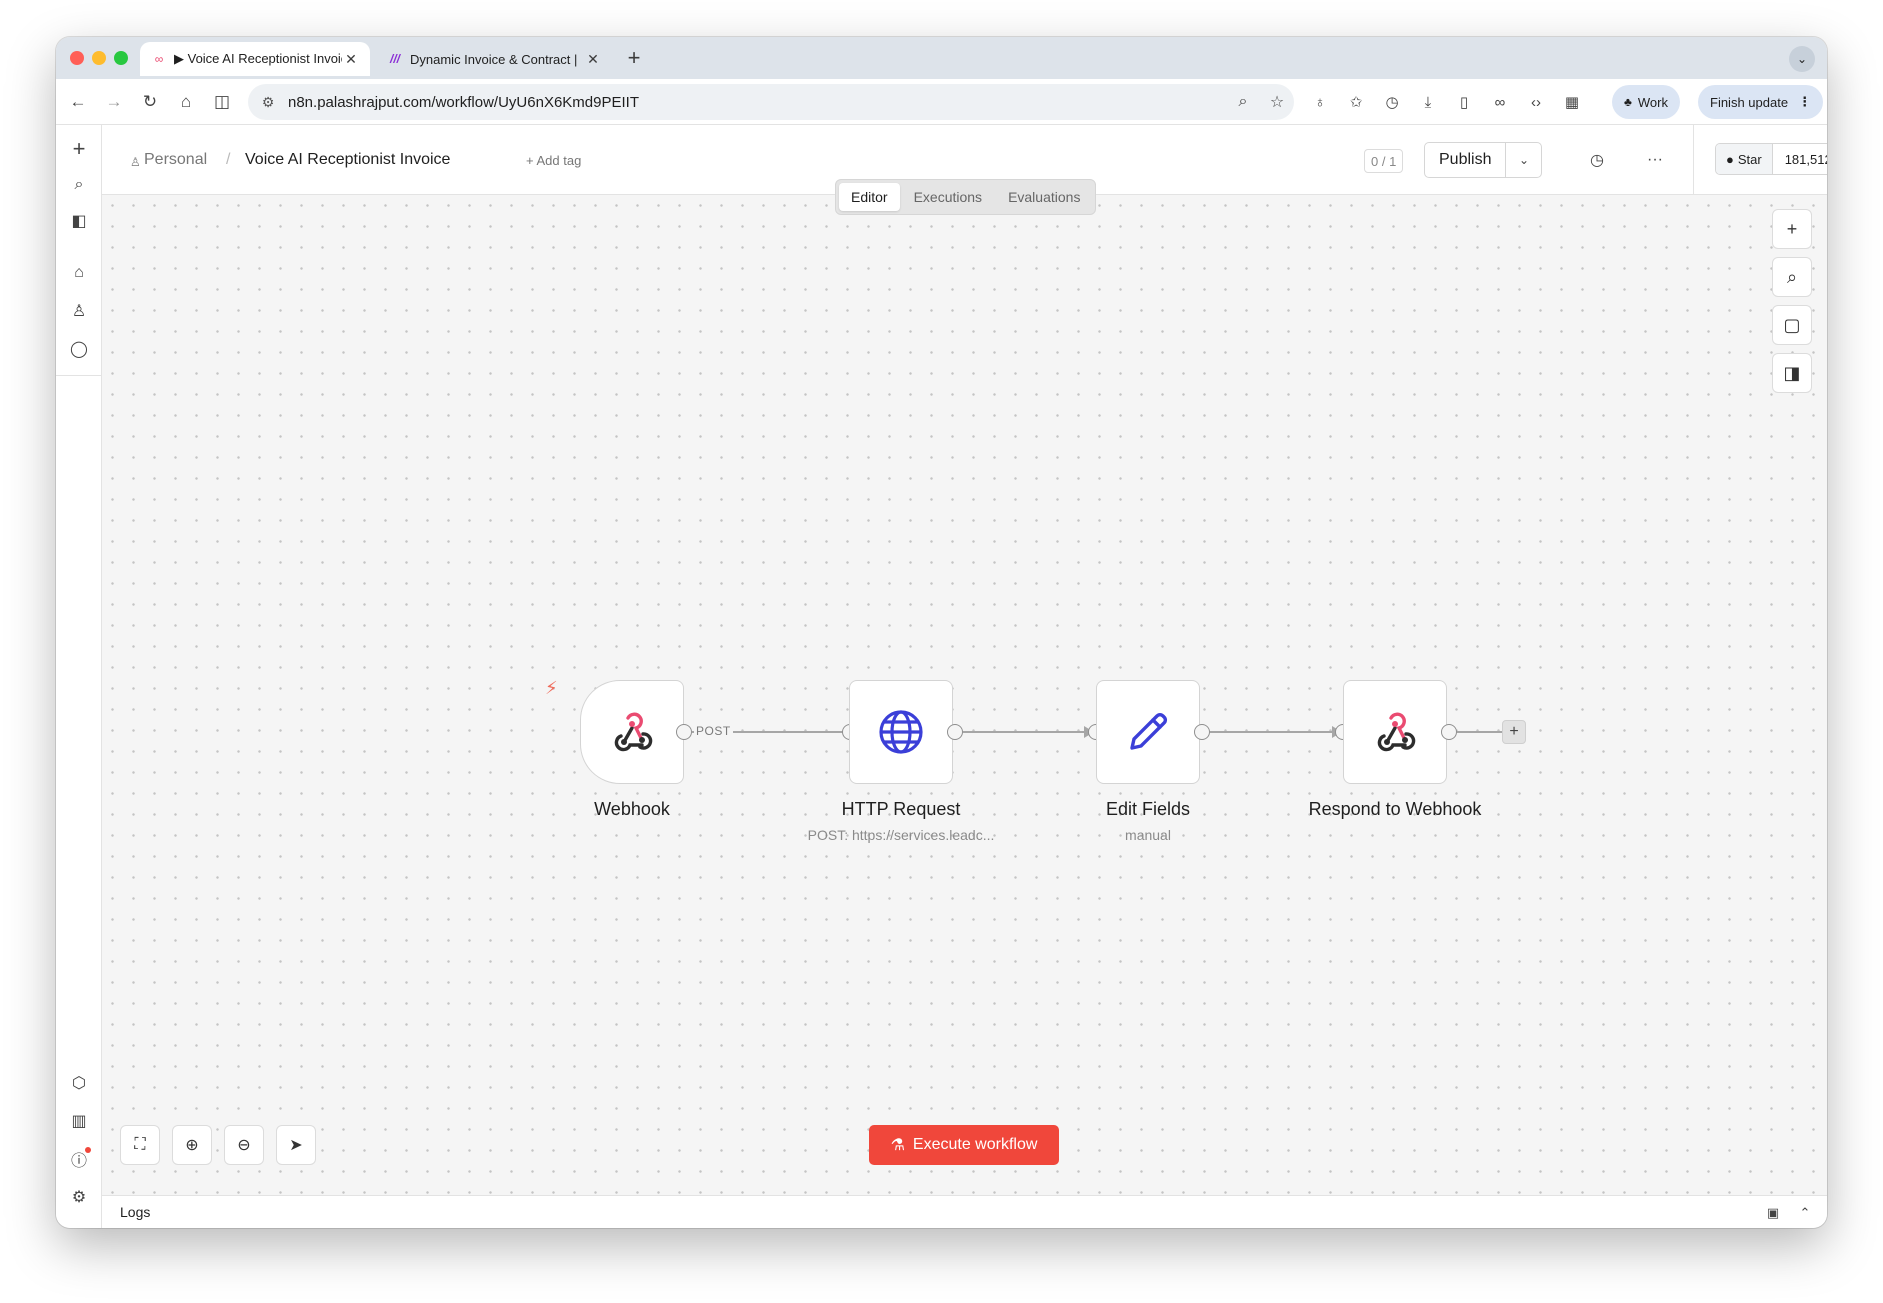 The height and width of the screenshot is (1303, 1883). What do you see at coordinates (1646, 102) in the screenshot?
I see `profile-chip: ♣ Work` at bounding box center [1646, 102].